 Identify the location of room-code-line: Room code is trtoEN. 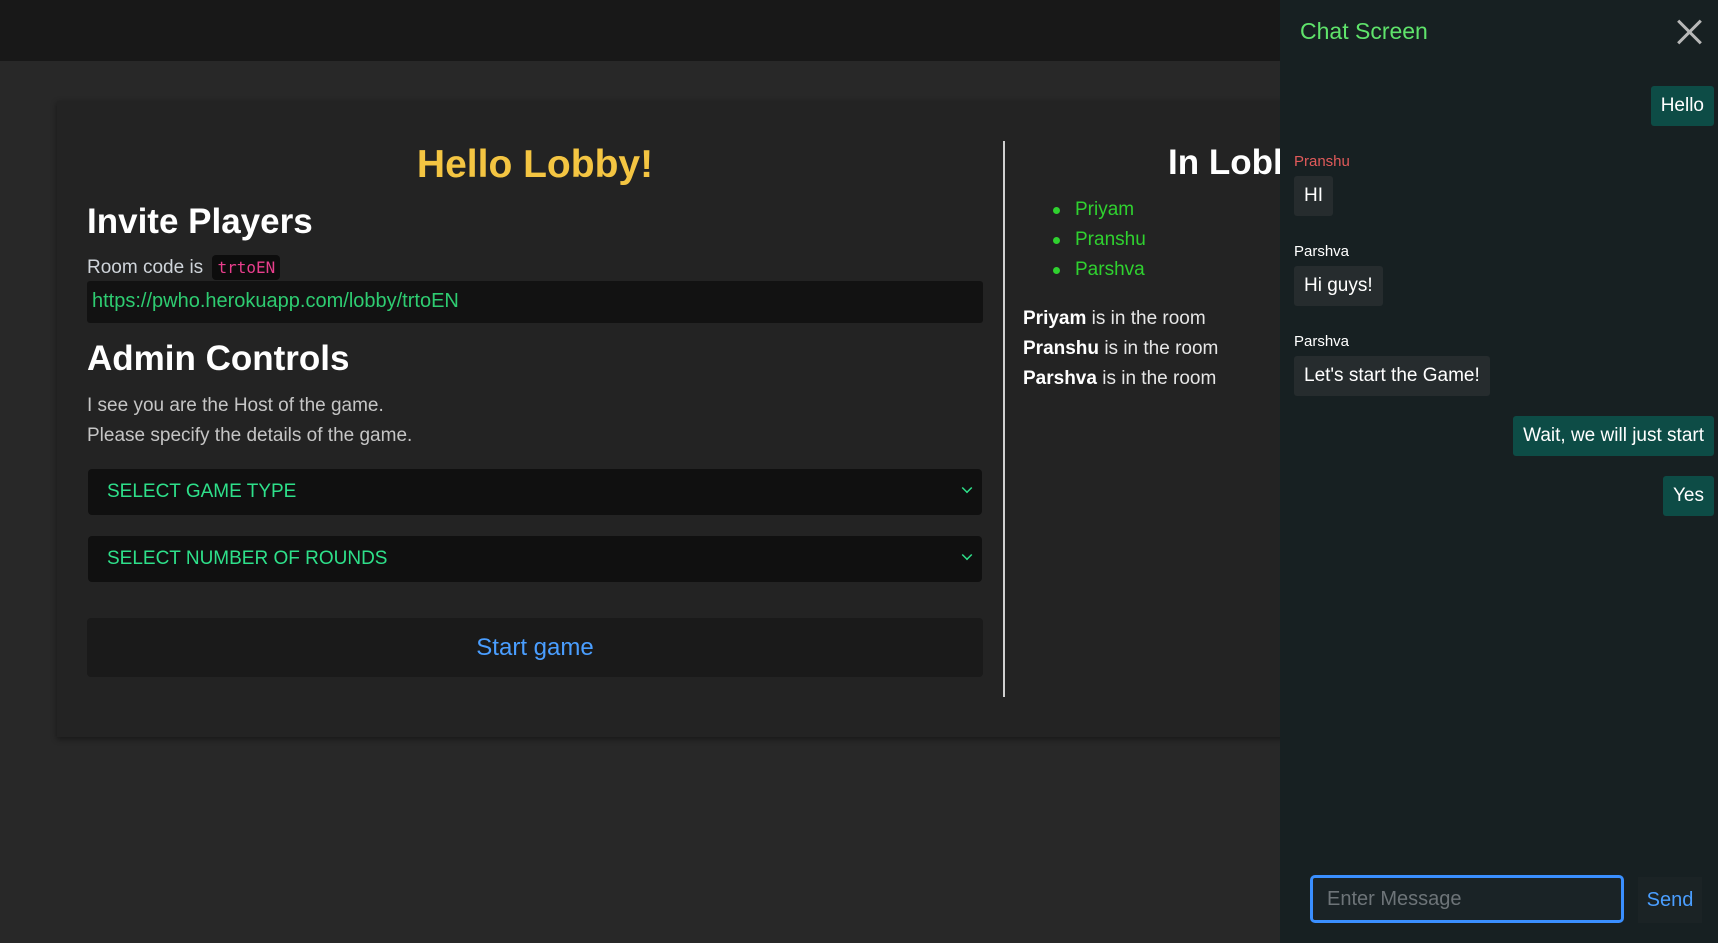
(184, 267).